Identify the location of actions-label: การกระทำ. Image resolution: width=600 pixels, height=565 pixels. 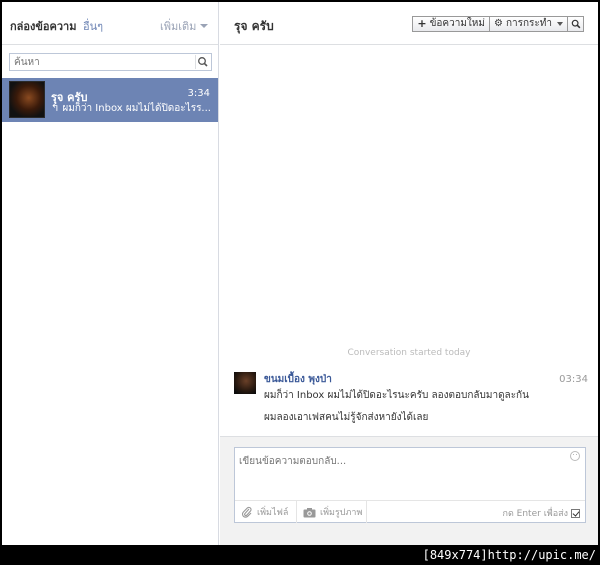
(528, 23).